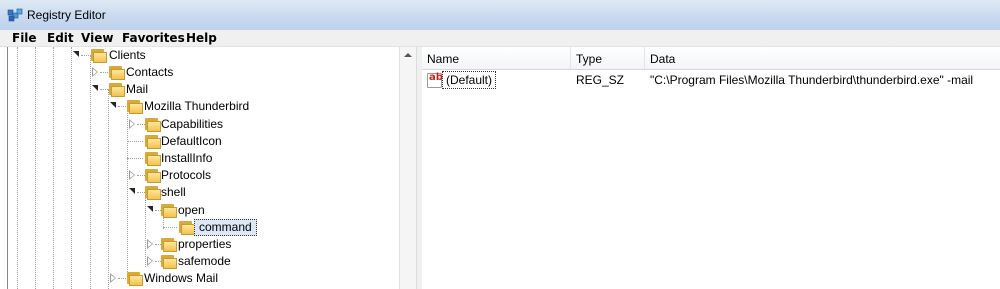 Image resolution: width=1000 pixels, height=289 pixels. What do you see at coordinates (500, 15) in the screenshot?
I see `title-bar: Registry Editor` at bounding box center [500, 15].